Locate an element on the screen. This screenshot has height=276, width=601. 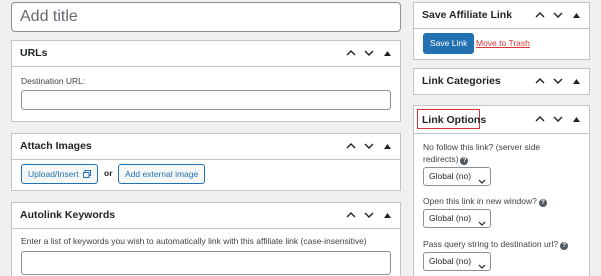
urls-box-header: URLs is located at coordinates (206, 54).